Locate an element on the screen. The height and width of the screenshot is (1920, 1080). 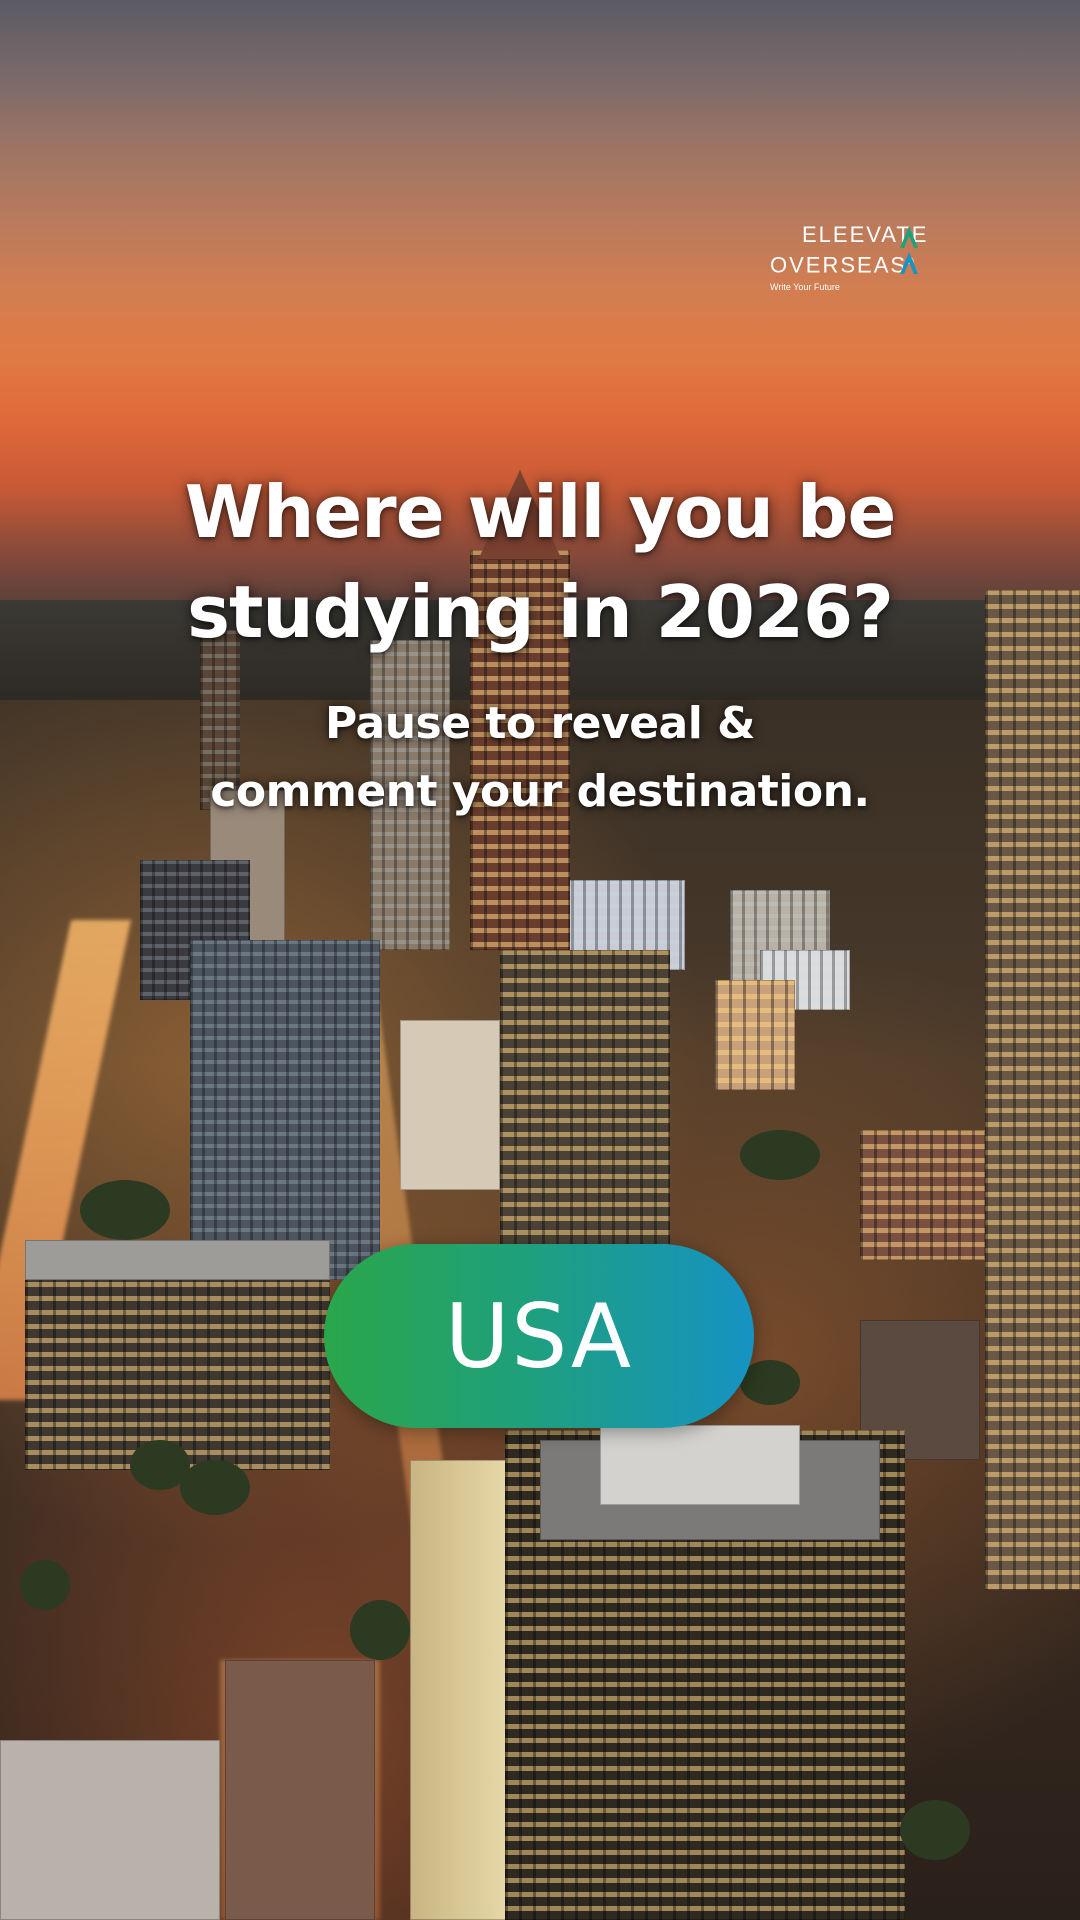
brand-logo: ELEEVATE OVERSEAS® Write Your Future is located at coordinates (860, 257).